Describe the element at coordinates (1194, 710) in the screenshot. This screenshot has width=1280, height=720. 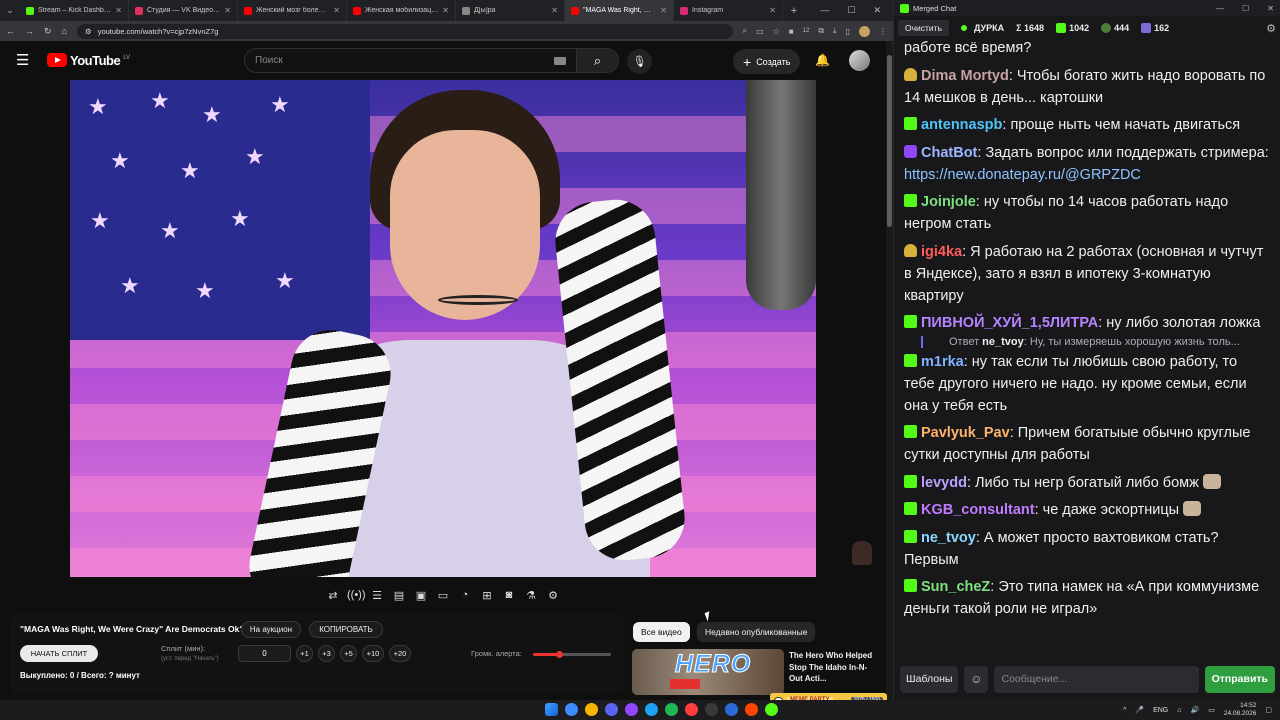
I see `volume-icon: 🔊` at that location.